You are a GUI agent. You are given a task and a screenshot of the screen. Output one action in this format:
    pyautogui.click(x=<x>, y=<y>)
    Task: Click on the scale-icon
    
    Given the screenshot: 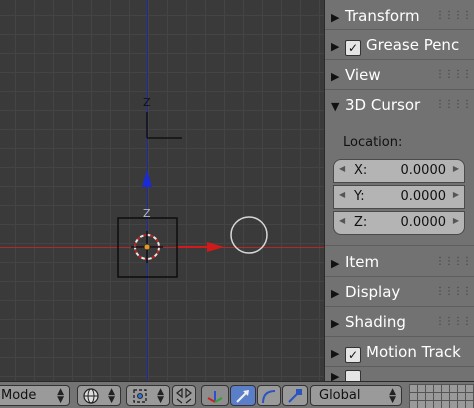 What is the action you would take?
    pyautogui.click(x=295, y=396)
    